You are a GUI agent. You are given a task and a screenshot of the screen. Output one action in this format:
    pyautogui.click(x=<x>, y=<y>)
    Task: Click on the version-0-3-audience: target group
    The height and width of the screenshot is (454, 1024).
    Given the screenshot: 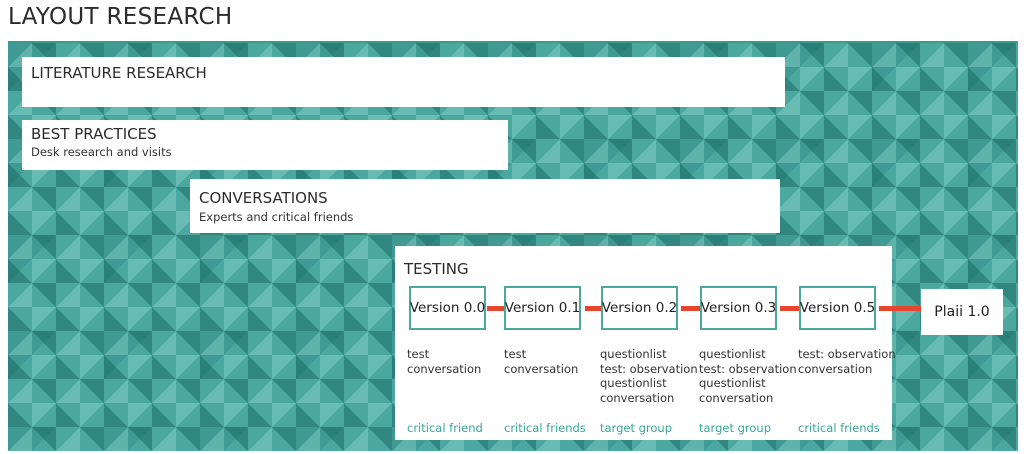 What is the action you would take?
    pyautogui.click(x=735, y=428)
    